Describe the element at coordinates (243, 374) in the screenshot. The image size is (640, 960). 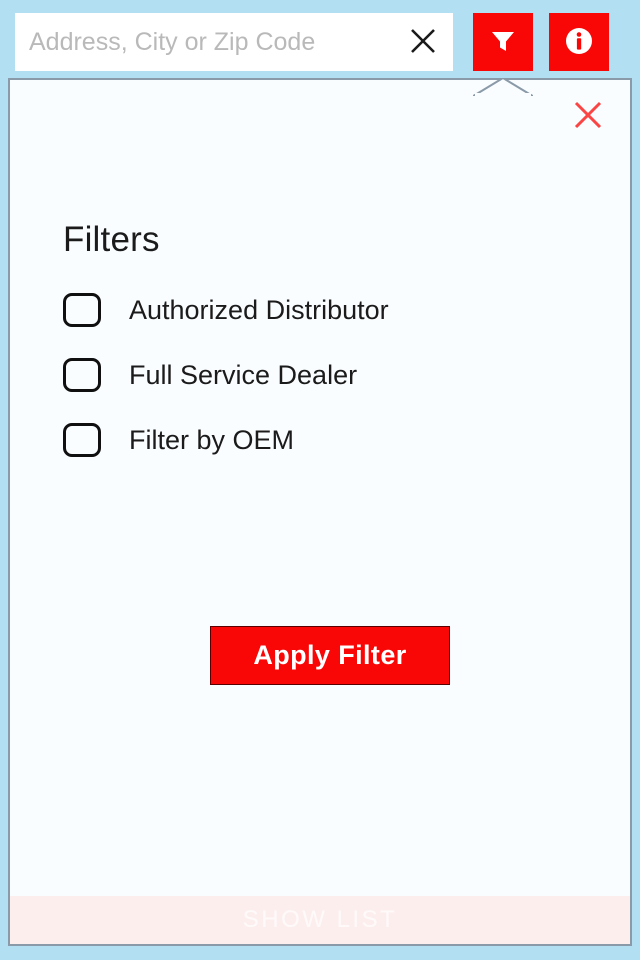
I see `filter-option-label: Full Service Dealer` at that location.